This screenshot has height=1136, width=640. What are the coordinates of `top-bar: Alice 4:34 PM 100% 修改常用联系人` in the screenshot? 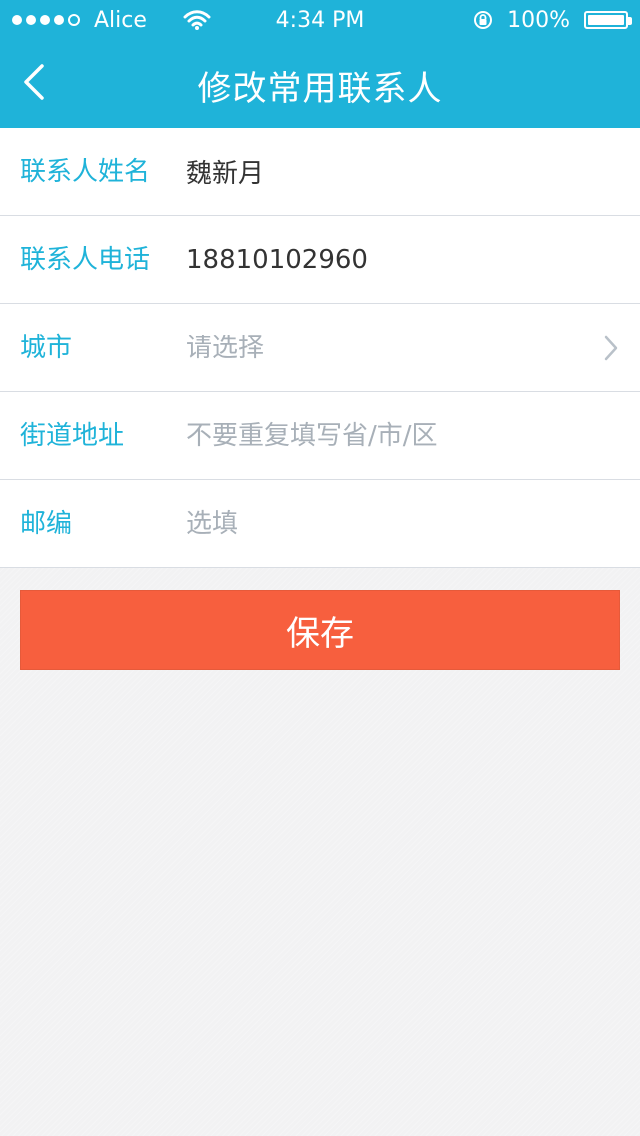 It's located at (320, 64).